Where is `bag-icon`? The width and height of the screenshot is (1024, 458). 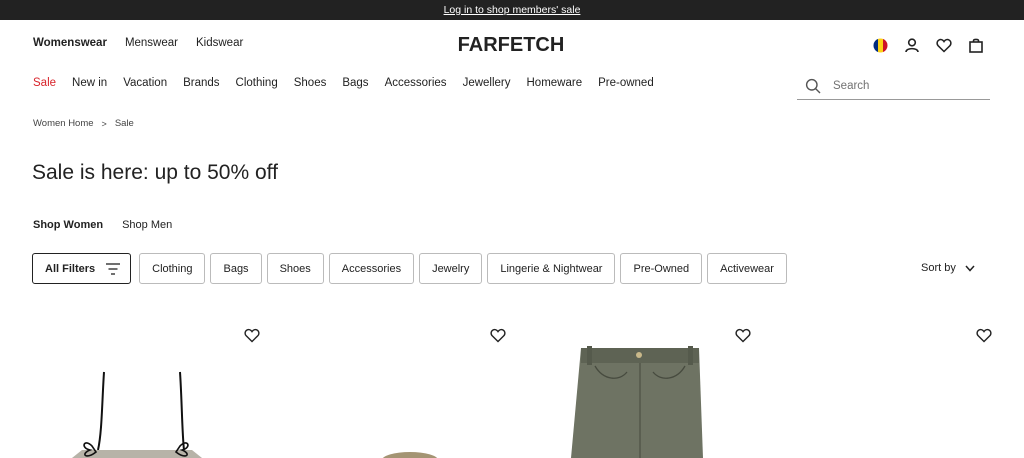
bag-icon is located at coordinates (976, 45).